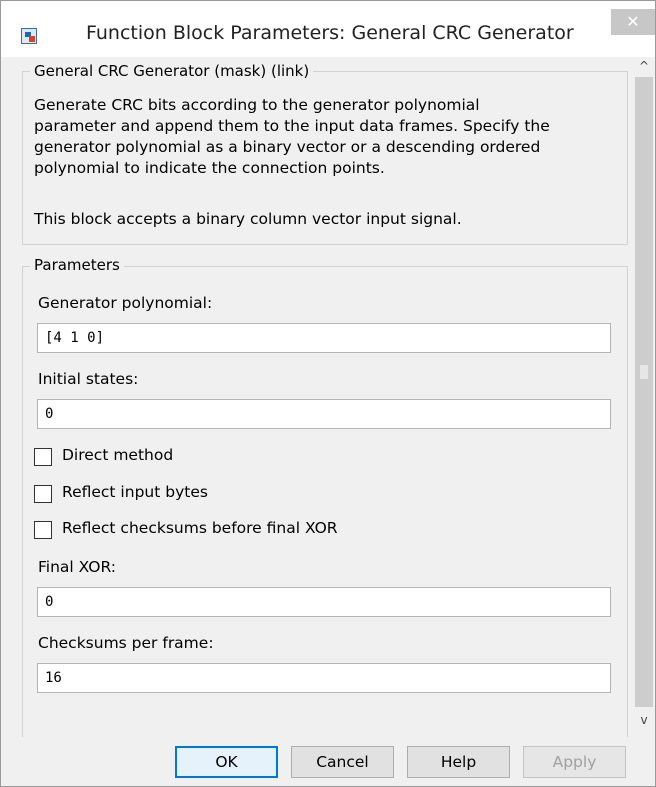 The image size is (656, 787). I want to click on initial-states-input, so click(324, 414).